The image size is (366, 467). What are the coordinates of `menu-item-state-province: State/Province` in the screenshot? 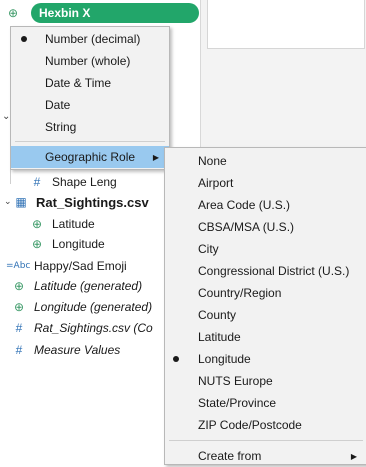 It's located at (265, 403).